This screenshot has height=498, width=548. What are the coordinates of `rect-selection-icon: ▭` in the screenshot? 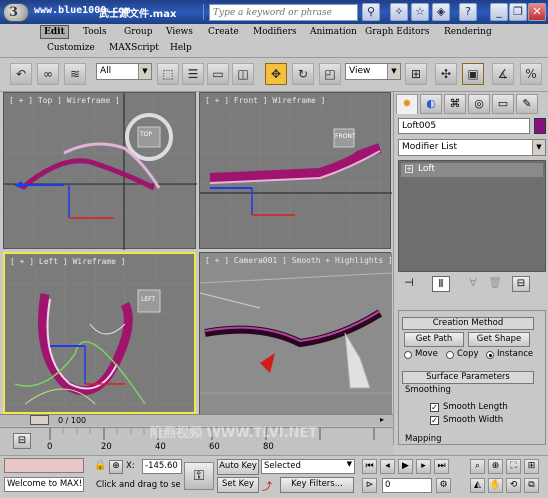 It's located at (218, 74).